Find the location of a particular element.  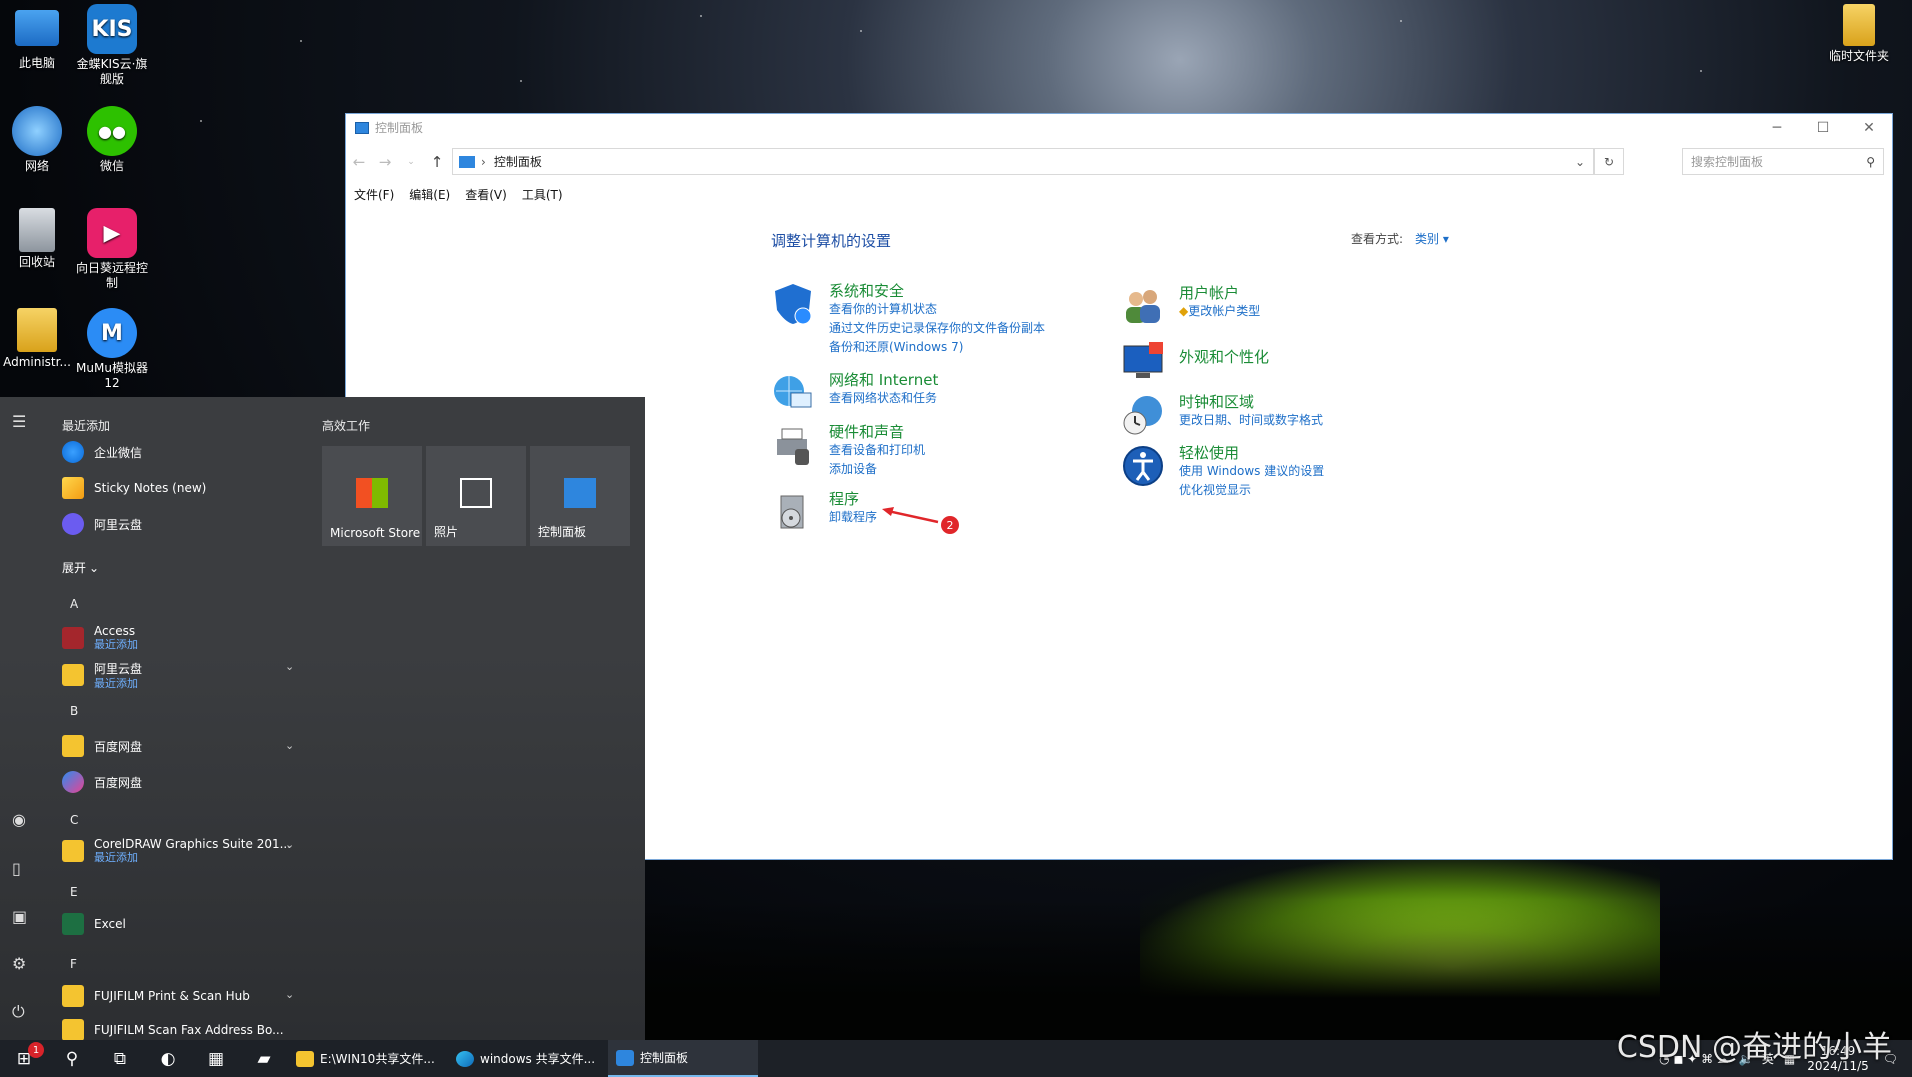

category-title: 时钟和区域 is located at coordinates (1251, 402).